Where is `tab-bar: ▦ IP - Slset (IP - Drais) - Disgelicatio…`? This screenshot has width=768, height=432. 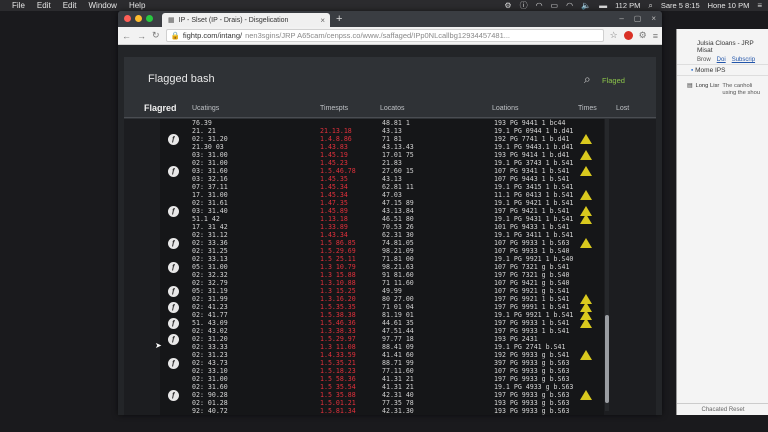
tab-bar: ▦ IP - Slset (IP - Drais) - Disgelicatio… is located at coordinates (390, 19).